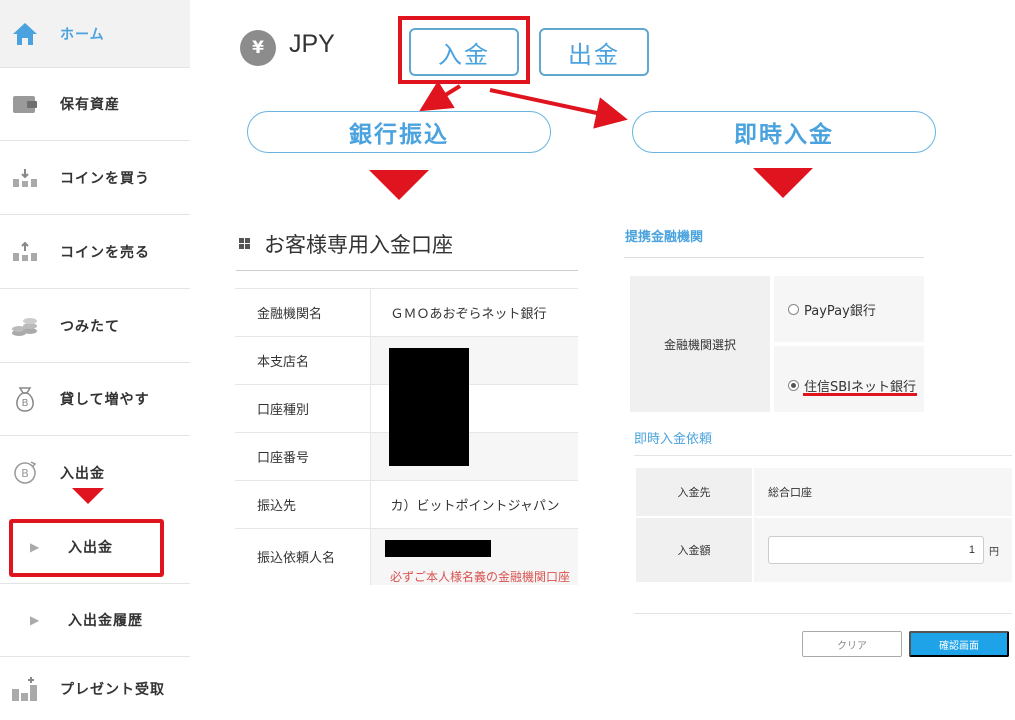  I want to click on table-row: 金融機関名 ＧＭＯあおぞらネット銀行, so click(406, 312).